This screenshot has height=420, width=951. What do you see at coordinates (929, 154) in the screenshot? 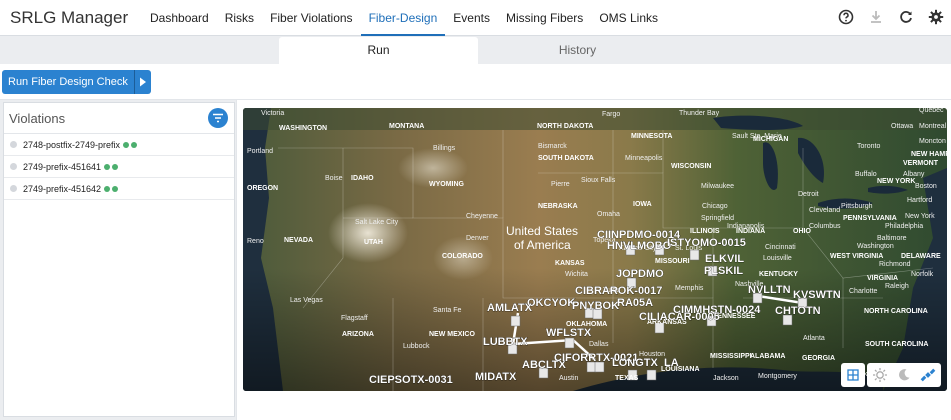
I see `state-label: NEW HAMPSHIRE` at bounding box center [929, 154].